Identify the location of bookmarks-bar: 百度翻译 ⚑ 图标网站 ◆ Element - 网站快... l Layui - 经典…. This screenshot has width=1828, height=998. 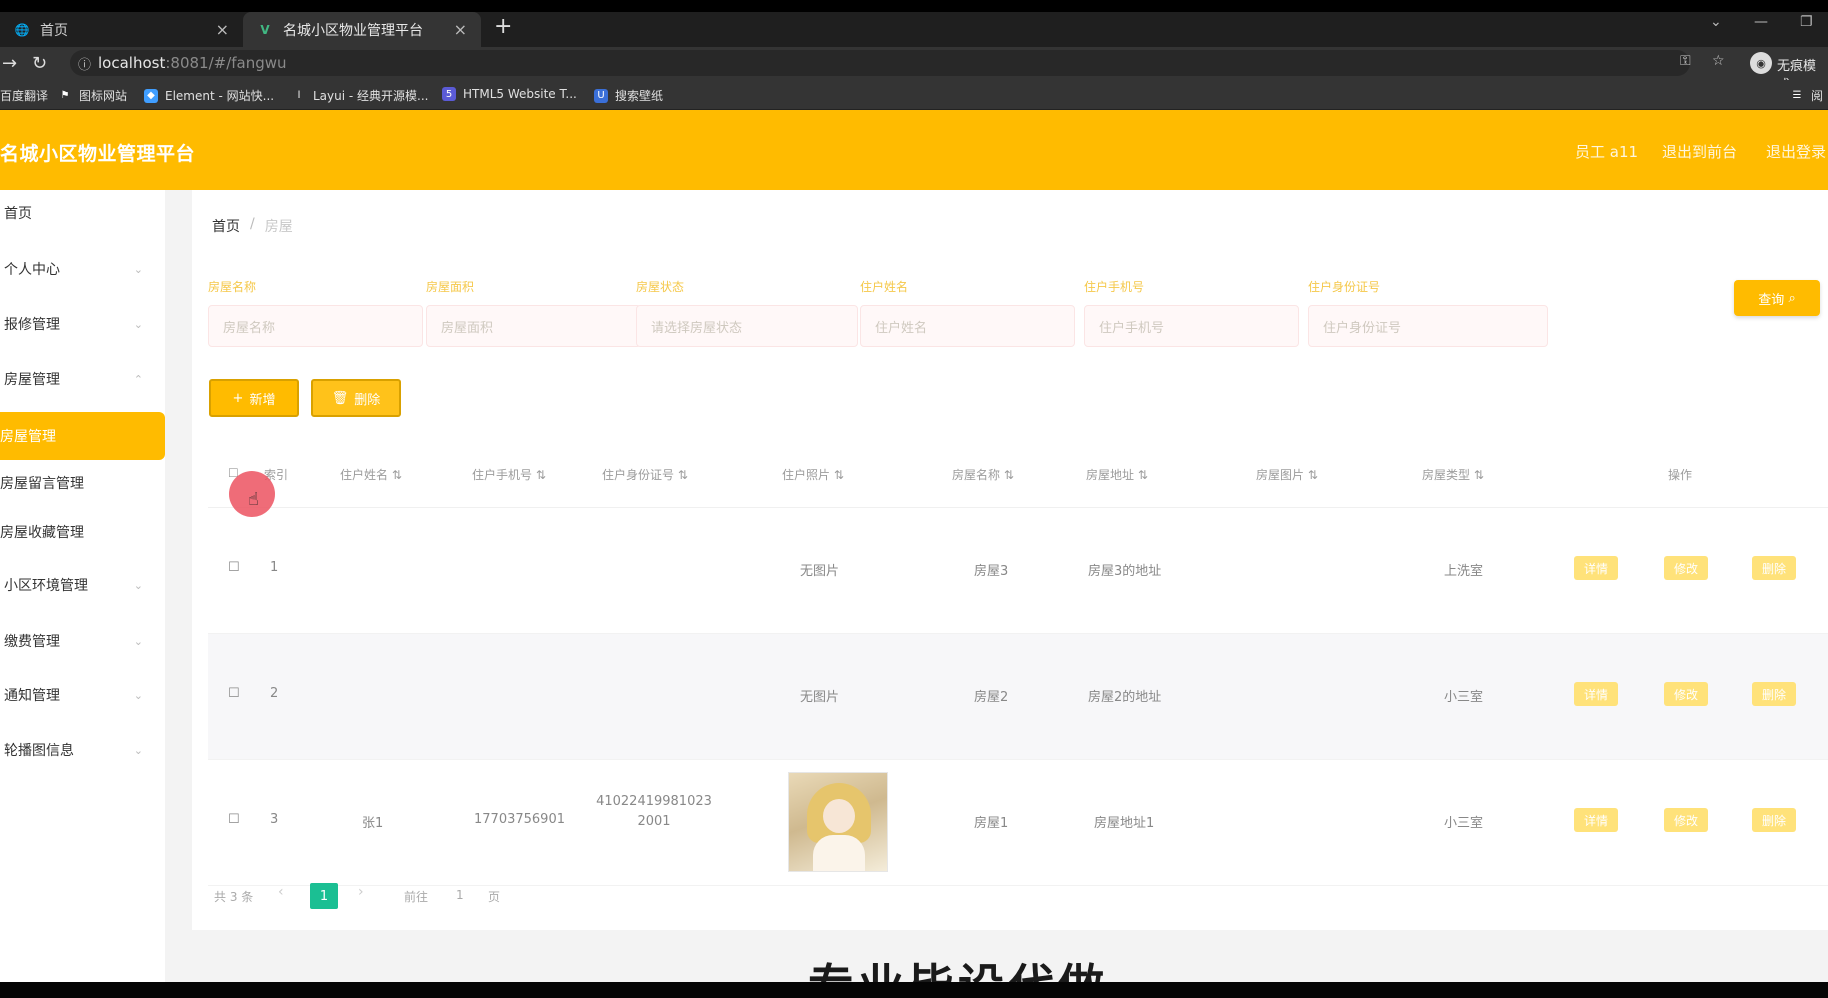
(914, 95).